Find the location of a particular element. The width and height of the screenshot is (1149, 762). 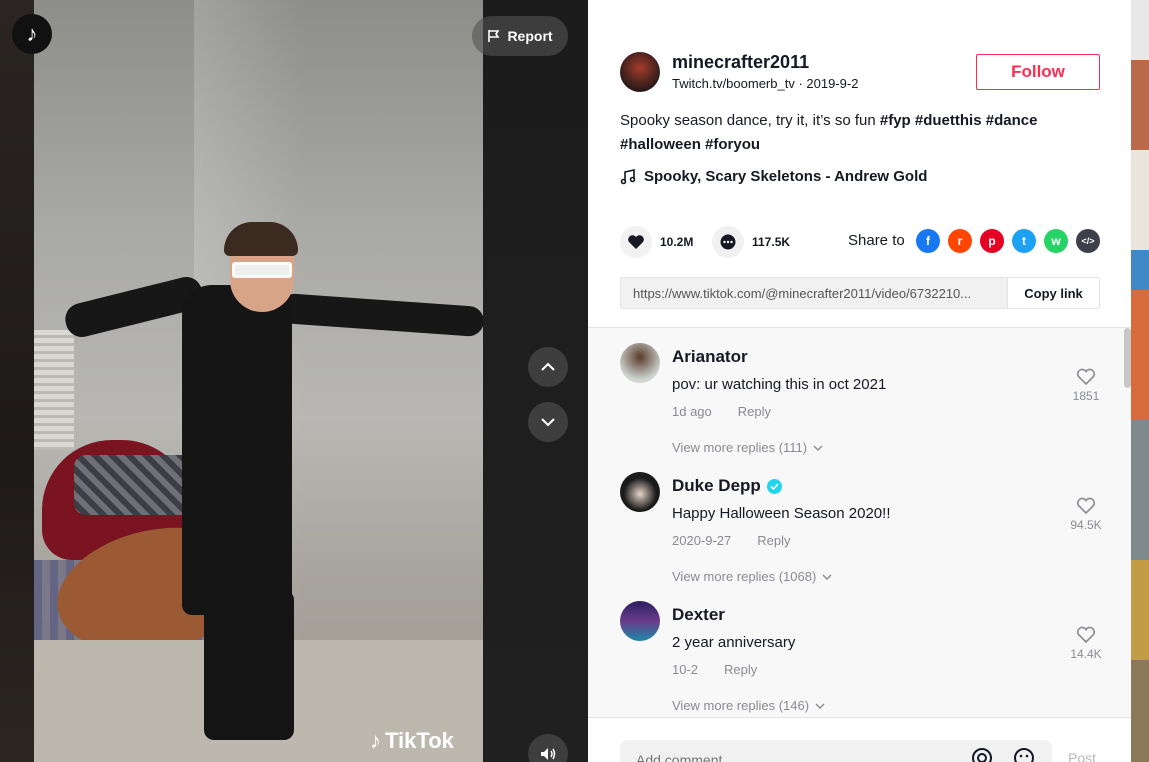

follow-button: Follow is located at coordinates (1038, 72).